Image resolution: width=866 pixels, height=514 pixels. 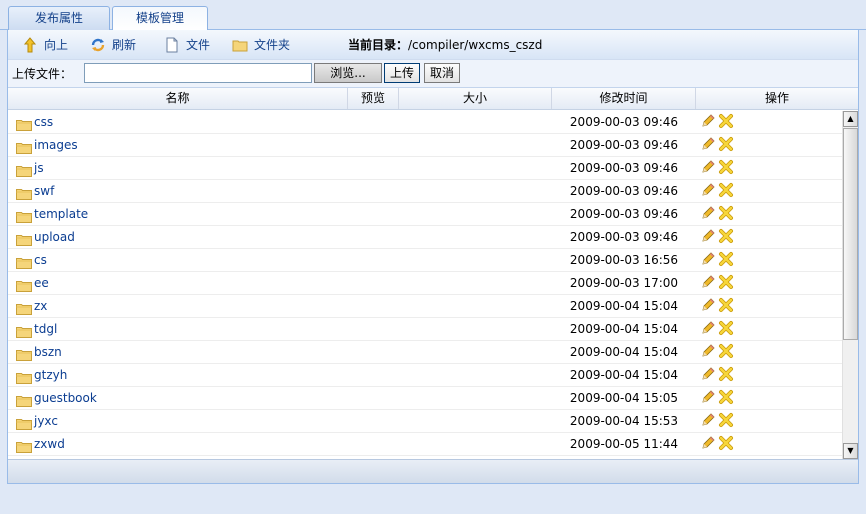 I want to click on folder-name-cell: images, so click(x=47, y=145).